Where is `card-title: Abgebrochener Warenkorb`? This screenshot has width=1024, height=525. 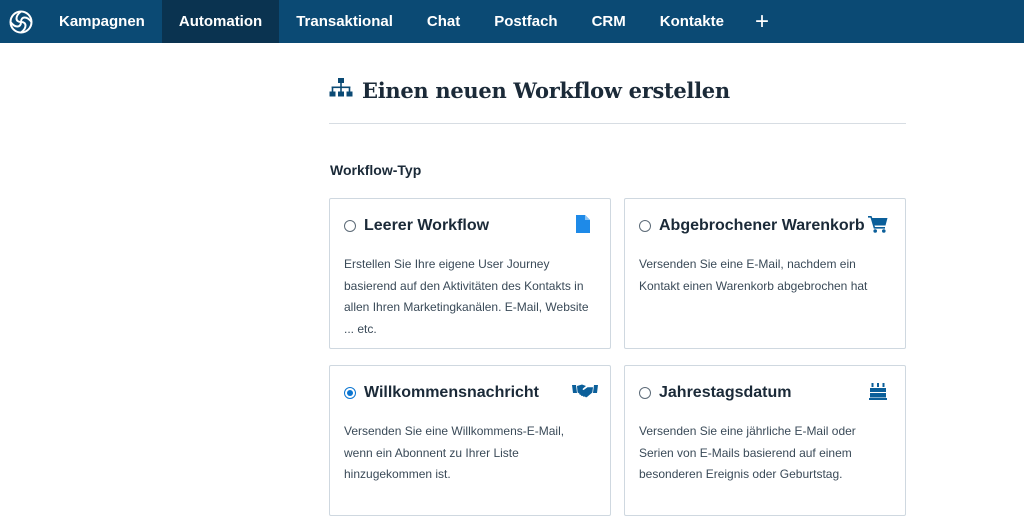
card-title: Abgebrochener Warenkorb is located at coordinates (762, 225).